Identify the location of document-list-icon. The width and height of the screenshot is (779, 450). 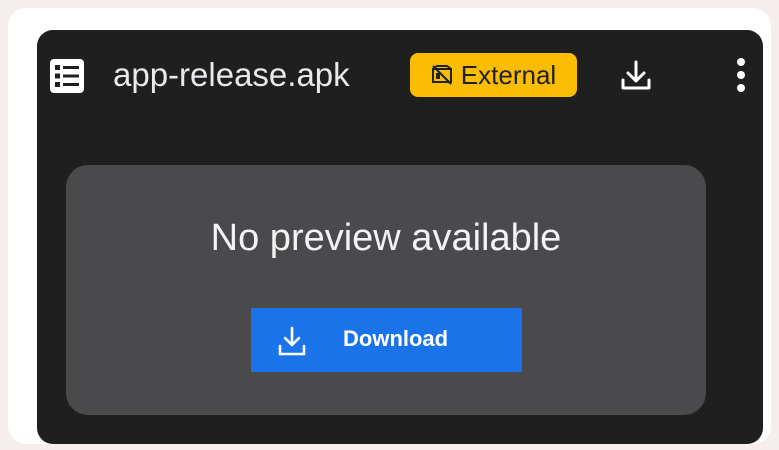
(67, 76).